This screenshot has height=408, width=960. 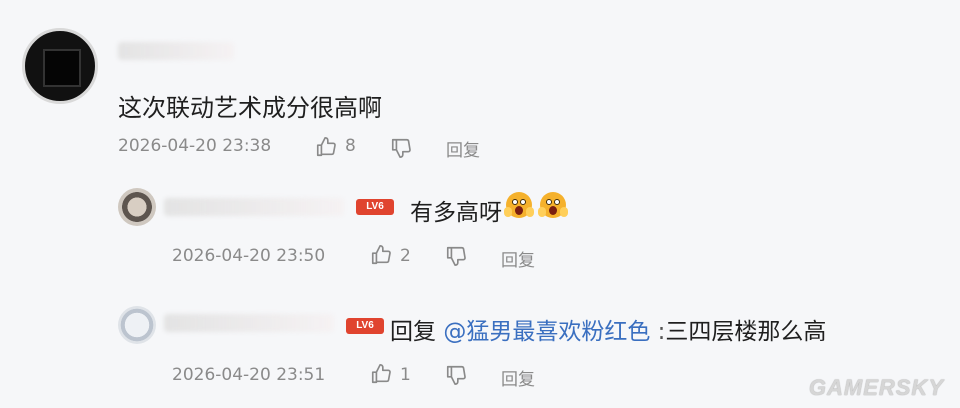 I want to click on reply-text: 有多高呀, so click(x=456, y=213).